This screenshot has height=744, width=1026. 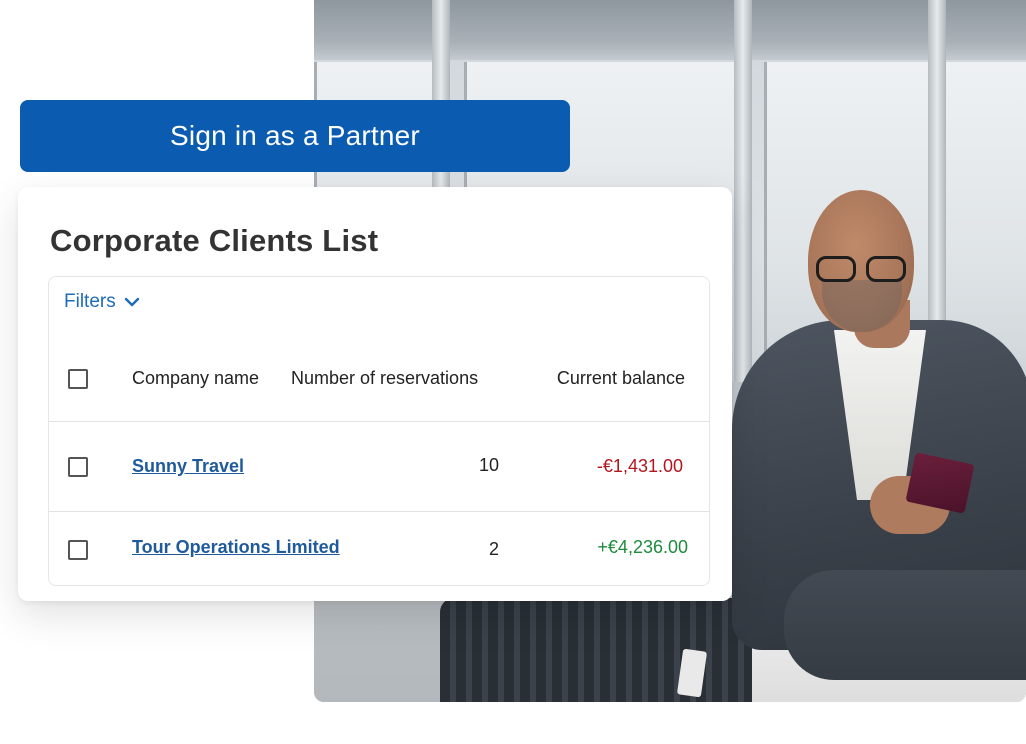 What do you see at coordinates (385, 378) in the screenshot?
I see `column-header-reservations: Number of reservations` at bounding box center [385, 378].